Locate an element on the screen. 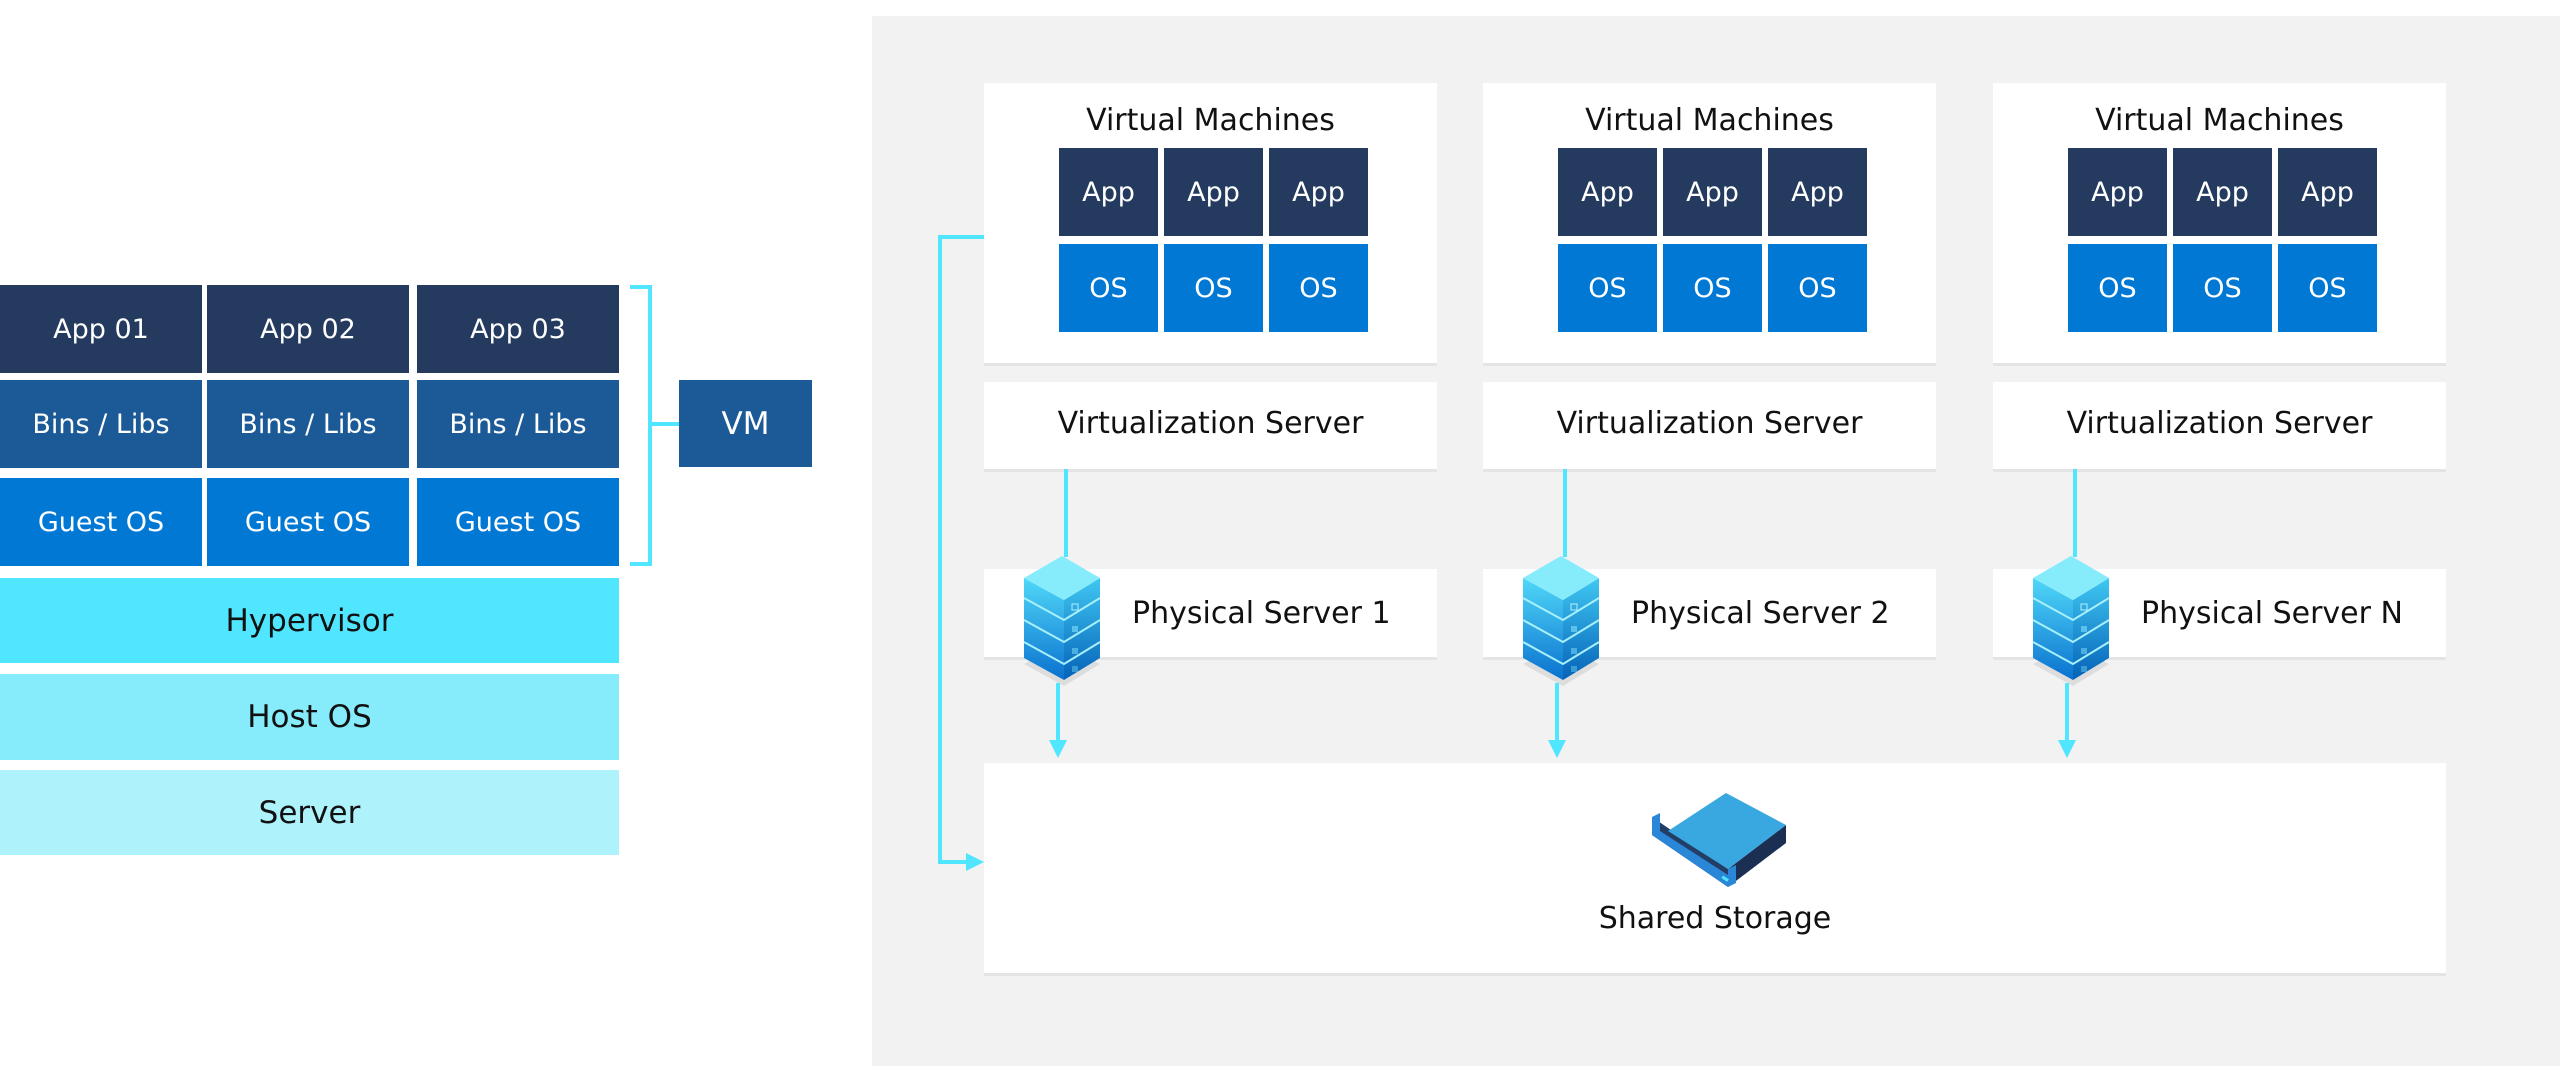  bracket-bottom is located at coordinates (641, 564).